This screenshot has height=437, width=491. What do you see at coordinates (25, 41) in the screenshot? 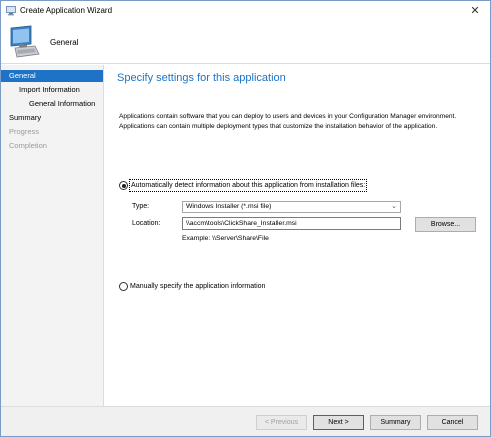
I see `computer-icon` at bounding box center [25, 41].